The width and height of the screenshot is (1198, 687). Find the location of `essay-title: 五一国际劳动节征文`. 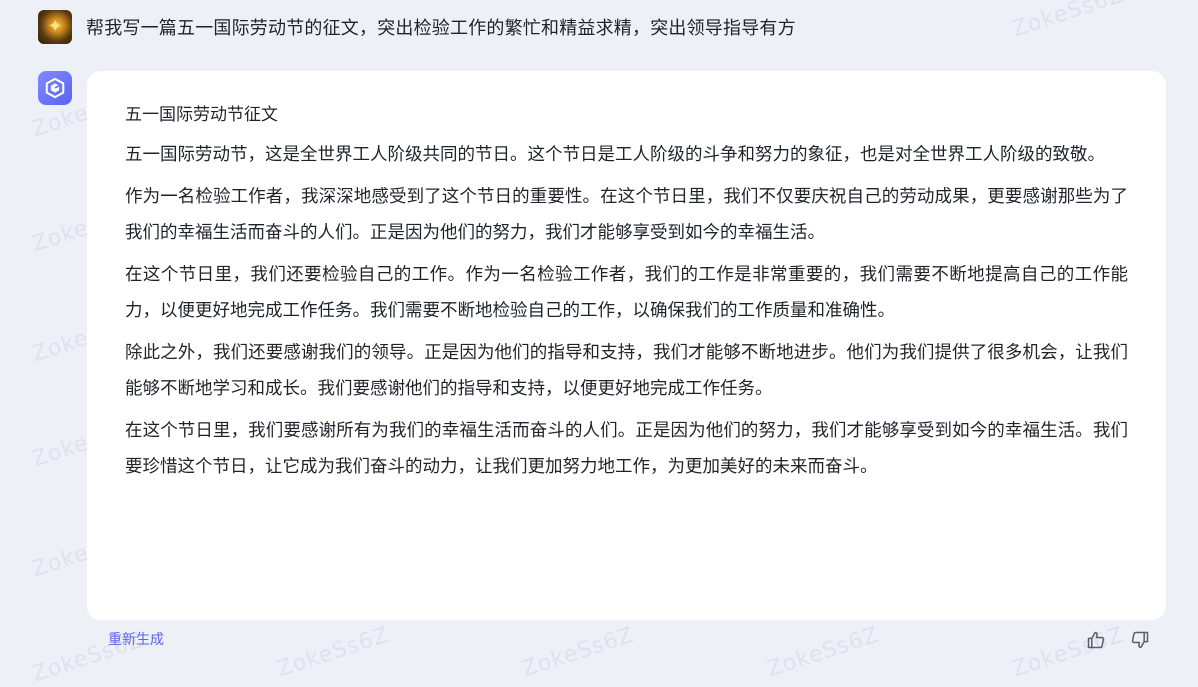

essay-title: 五一国际劳动节征文 is located at coordinates (201, 115).